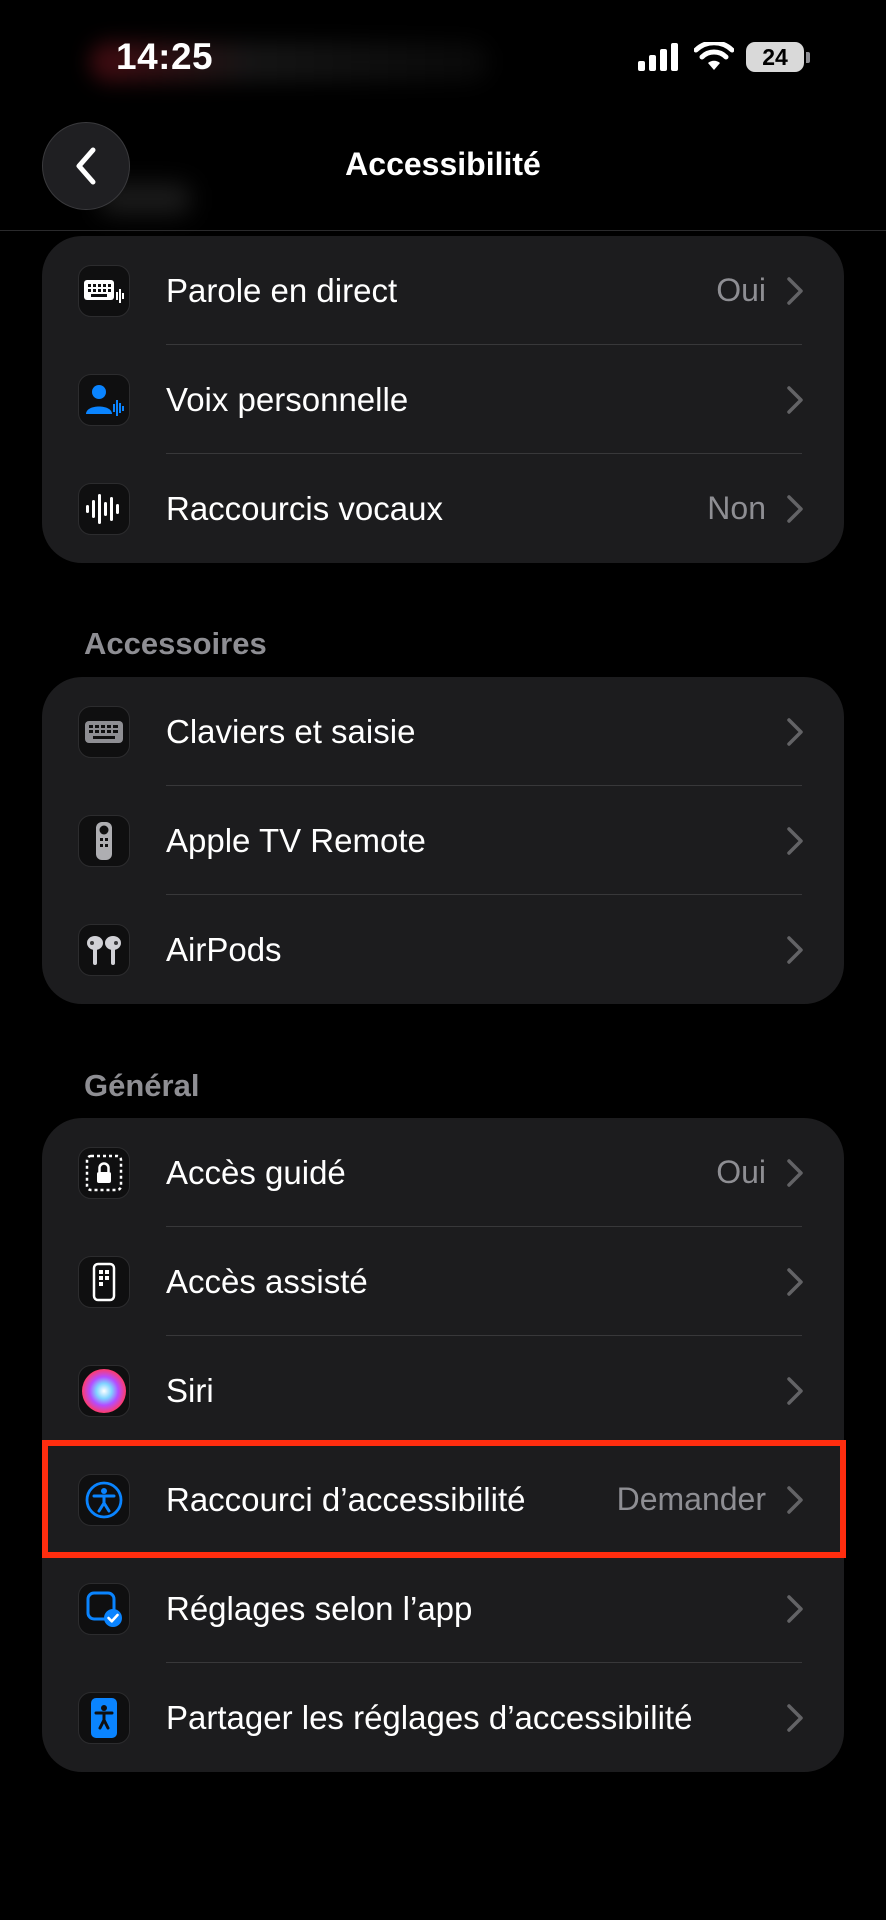 The height and width of the screenshot is (1920, 886). What do you see at coordinates (296, 840) in the screenshot?
I see `row-label: Apple TV Remote` at bounding box center [296, 840].